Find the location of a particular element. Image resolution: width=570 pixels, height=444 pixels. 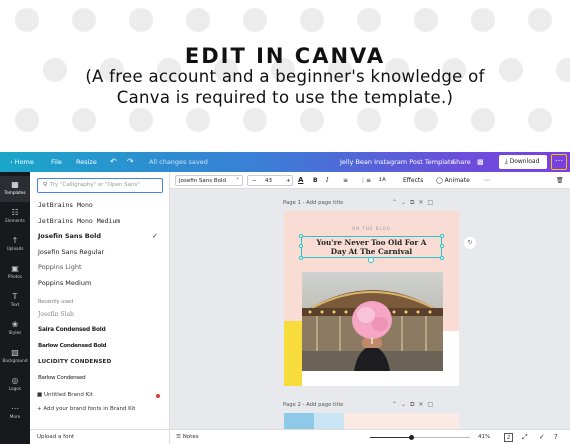

rail-item-elements: ☷ Elements is located at coordinates (15, 217).